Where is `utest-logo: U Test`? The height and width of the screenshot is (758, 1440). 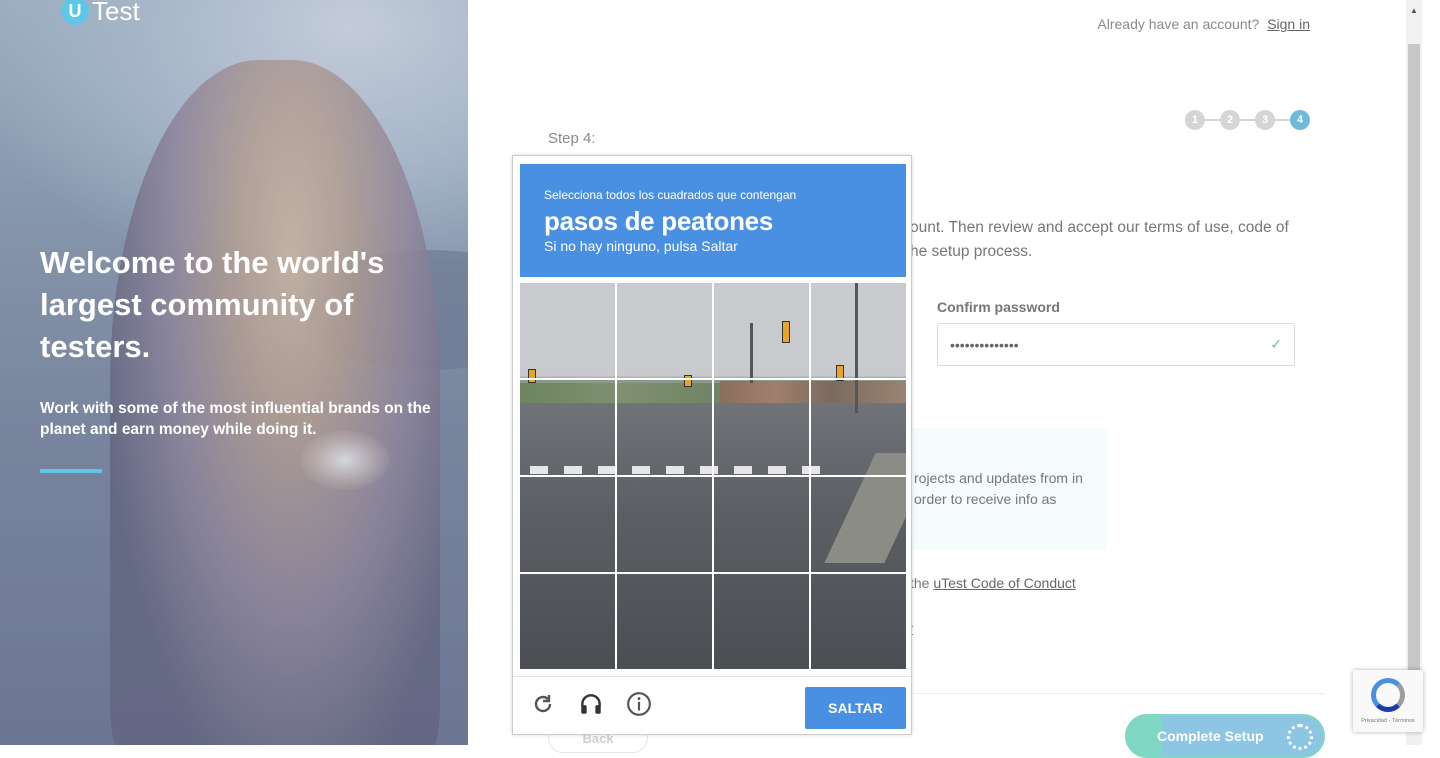
utest-logo: U Test is located at coordinates (100, 13).